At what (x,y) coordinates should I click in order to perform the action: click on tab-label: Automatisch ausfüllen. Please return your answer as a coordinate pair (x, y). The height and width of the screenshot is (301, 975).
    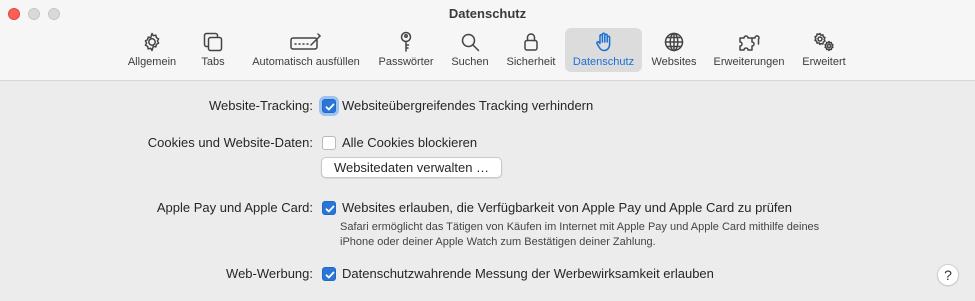
    Looking at the image, I should click on (306, 62).